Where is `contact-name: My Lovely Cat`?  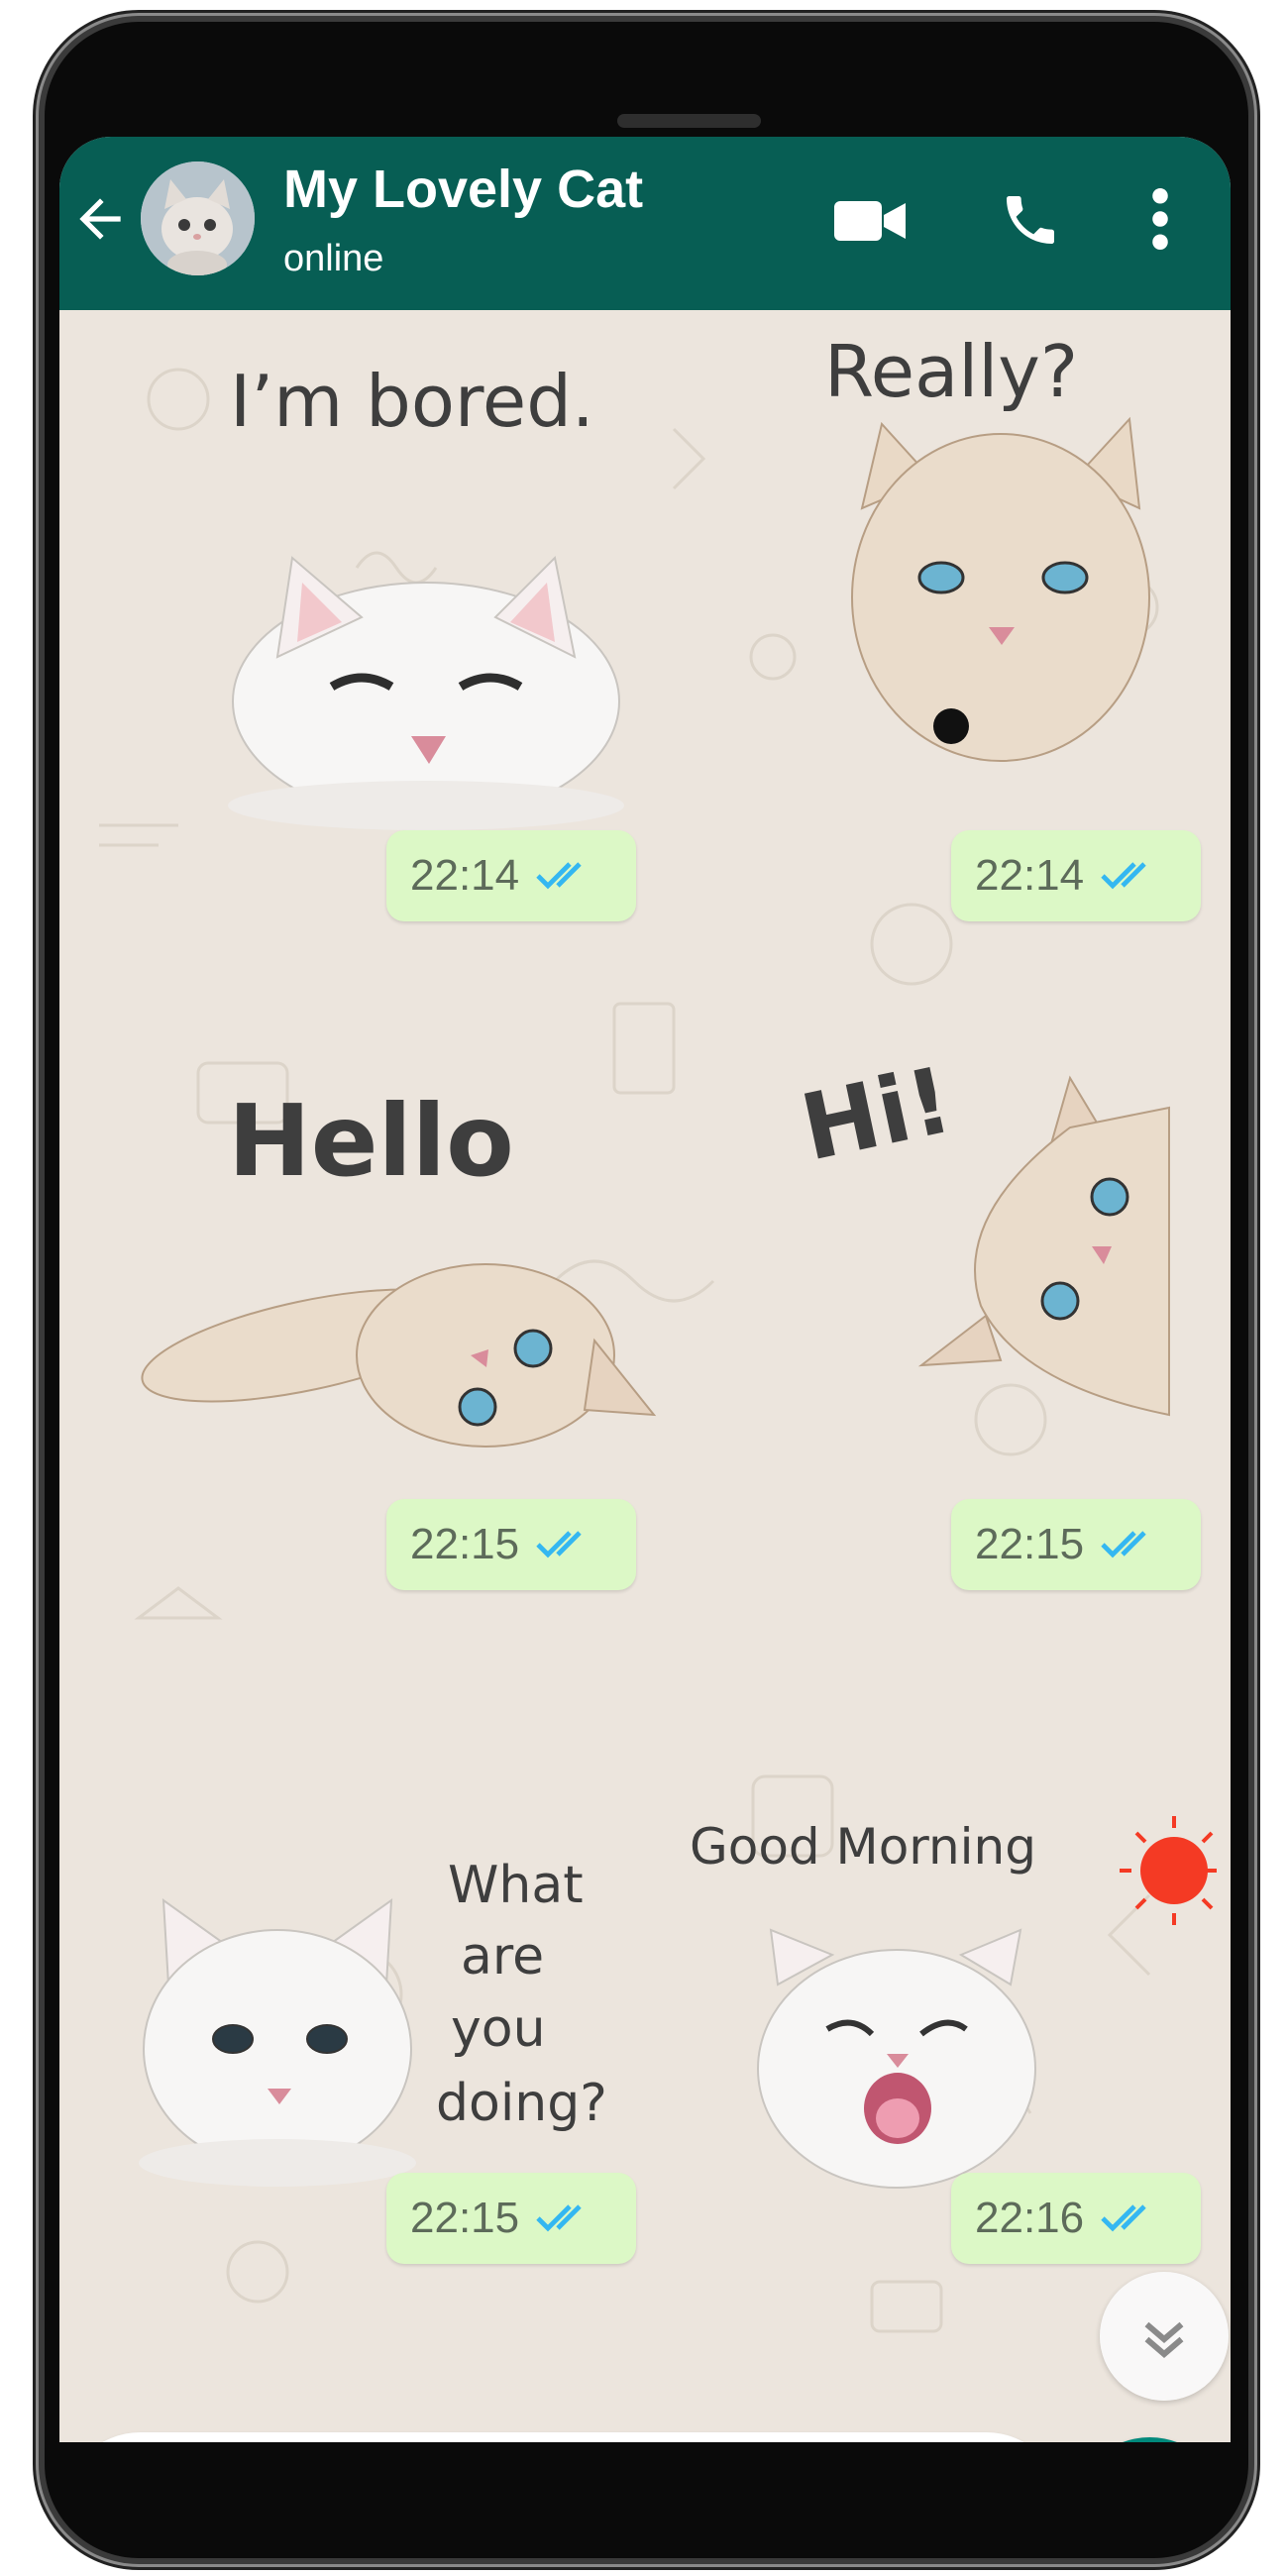
contact-name: My Lovely Cat is located at coordinates (463, 189).